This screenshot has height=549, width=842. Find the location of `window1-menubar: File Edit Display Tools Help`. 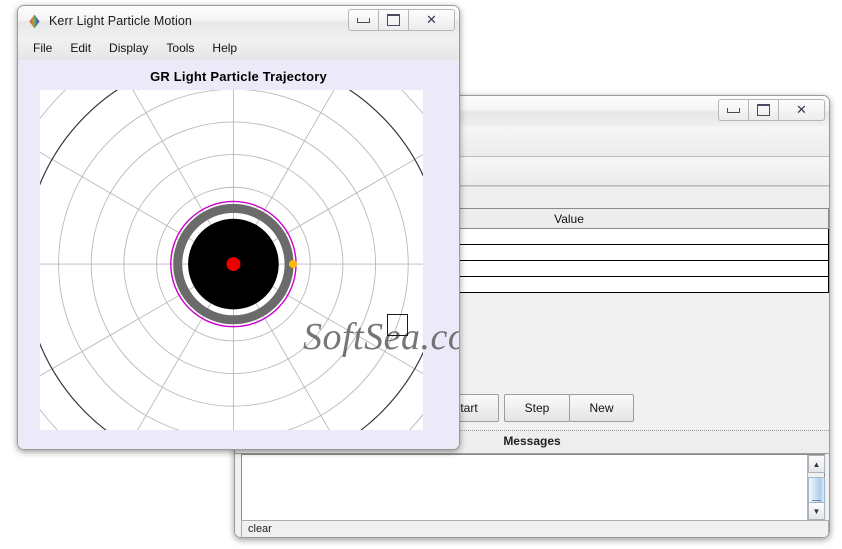

window1-menubar: File Edit Display Tools Help is located at coordinates (238, 48).